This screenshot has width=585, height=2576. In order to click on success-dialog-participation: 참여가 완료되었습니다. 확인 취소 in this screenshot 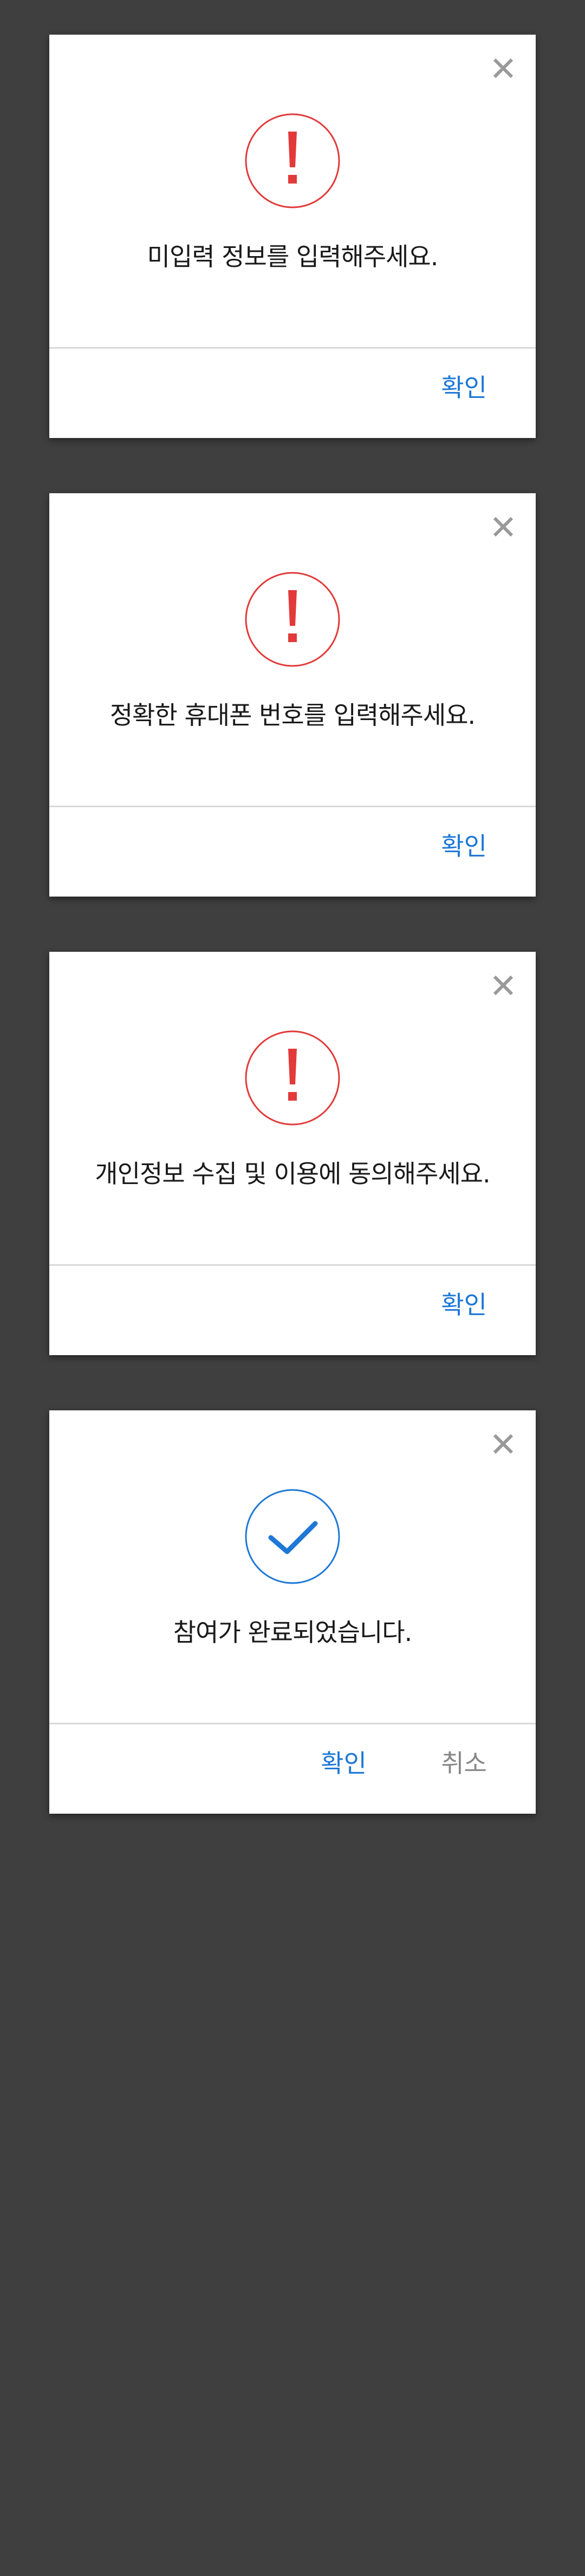, I will do `click(292, 1612)`.